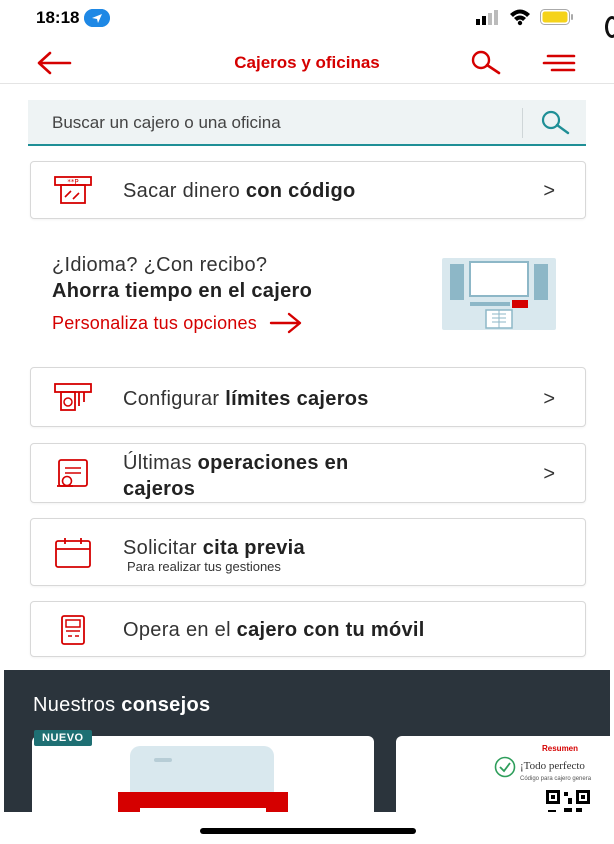 The width and height of the screenshot is (614, 844). What do you see at coordinates (239, 191) in the screenshot?
I see `card-label: Sacar dinero con código` at bounding box center [239, 191].